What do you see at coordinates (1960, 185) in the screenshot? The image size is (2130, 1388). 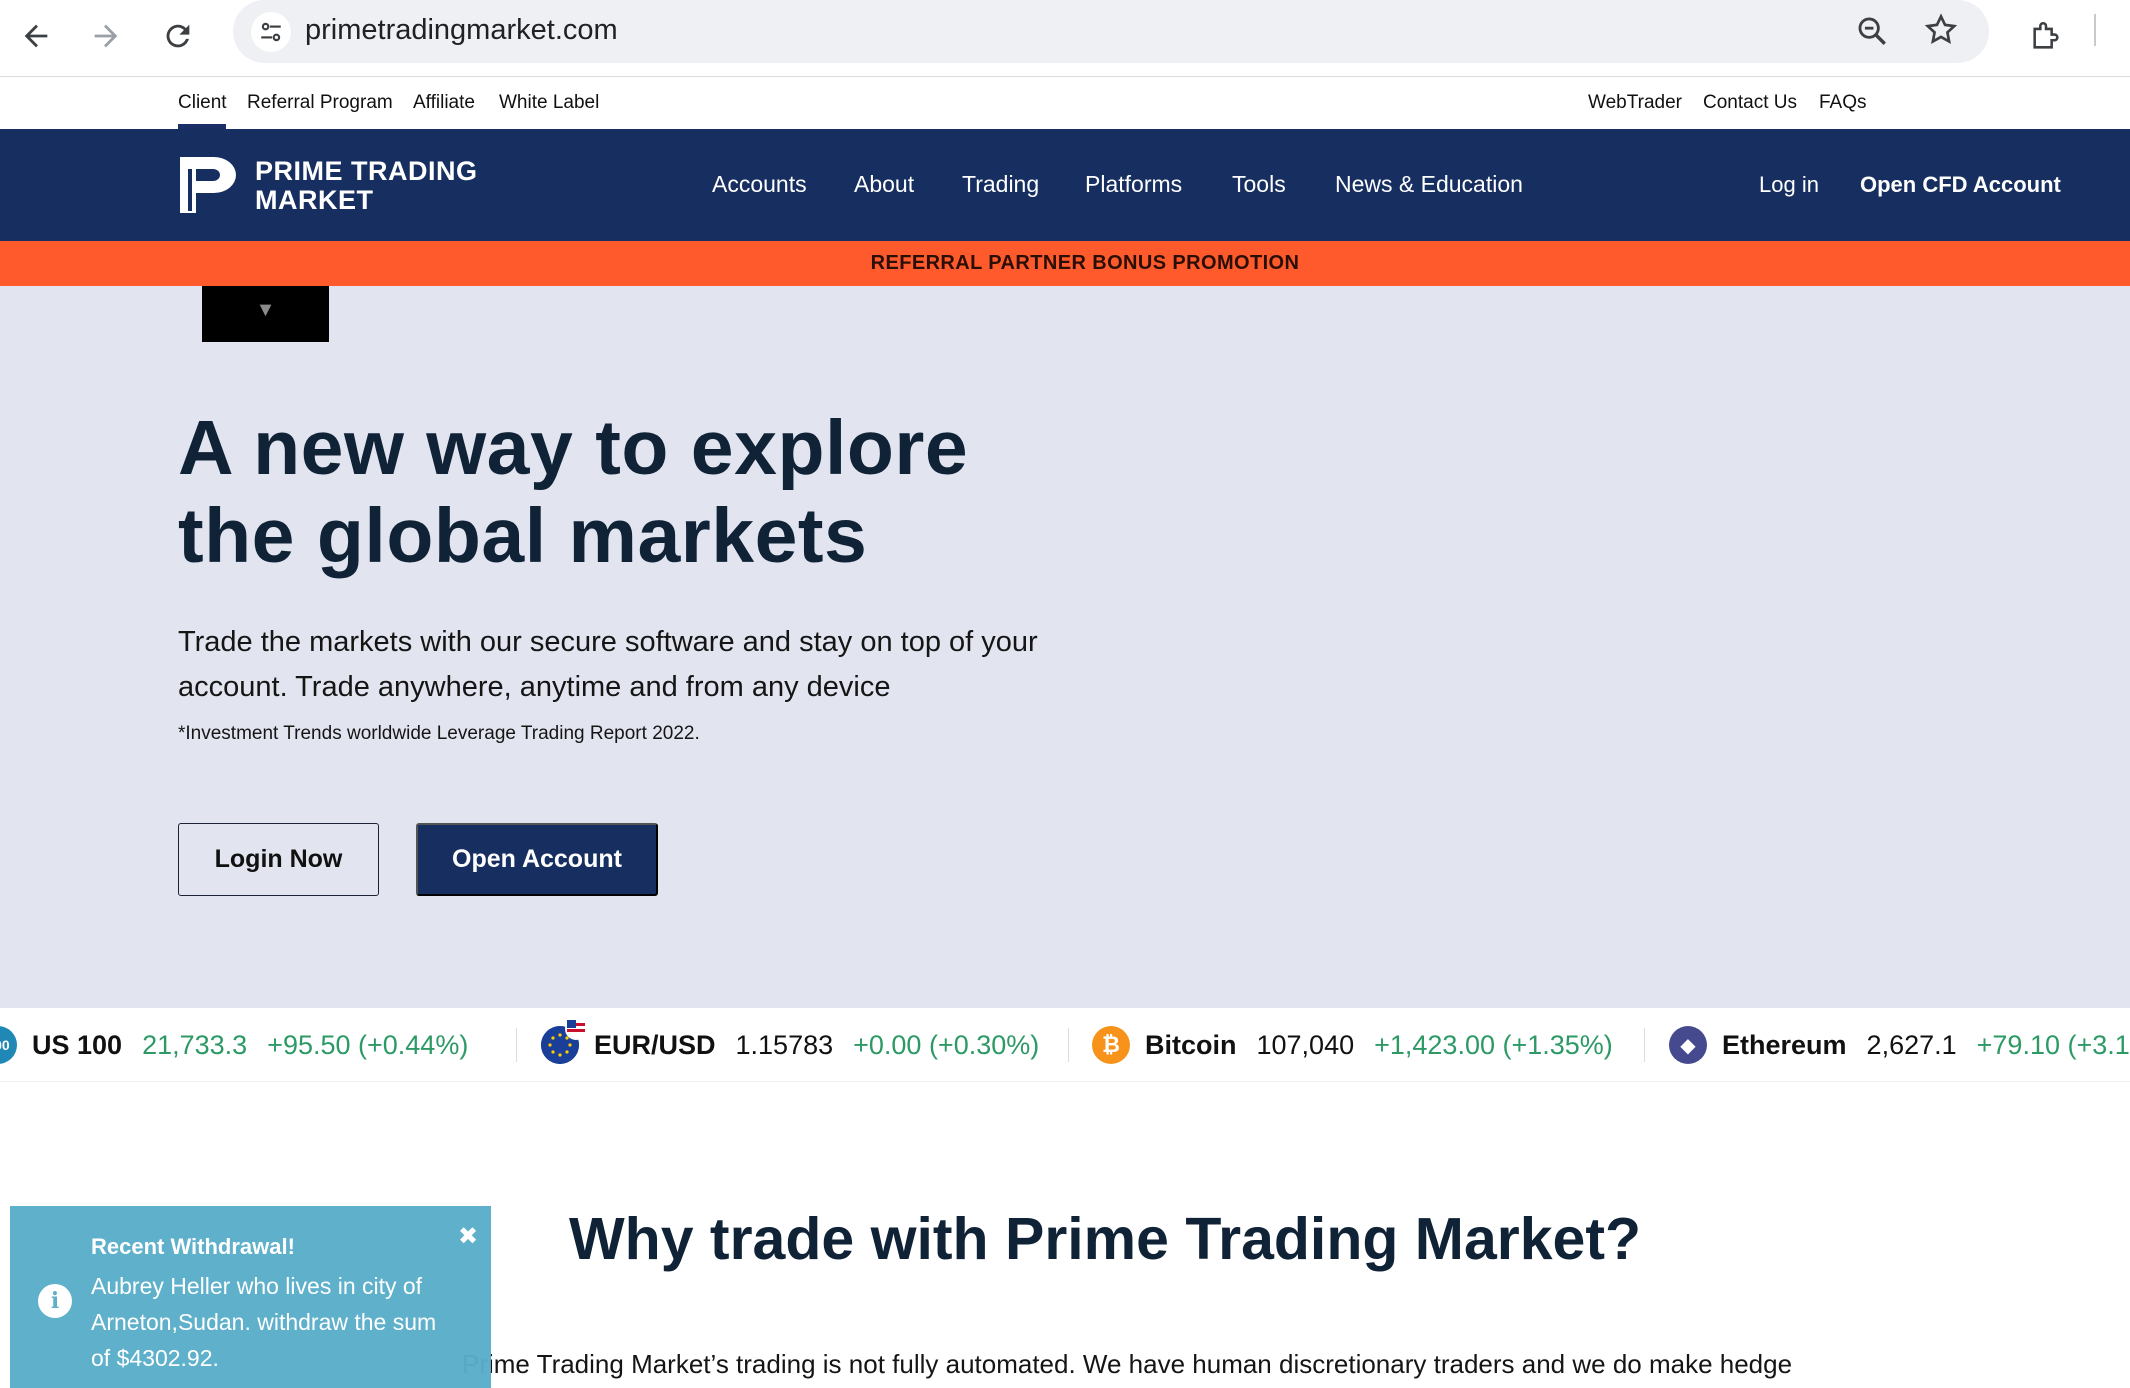 I see `open-cfd-account-link: Open CFD Account` at bounding box center [1960, 185].